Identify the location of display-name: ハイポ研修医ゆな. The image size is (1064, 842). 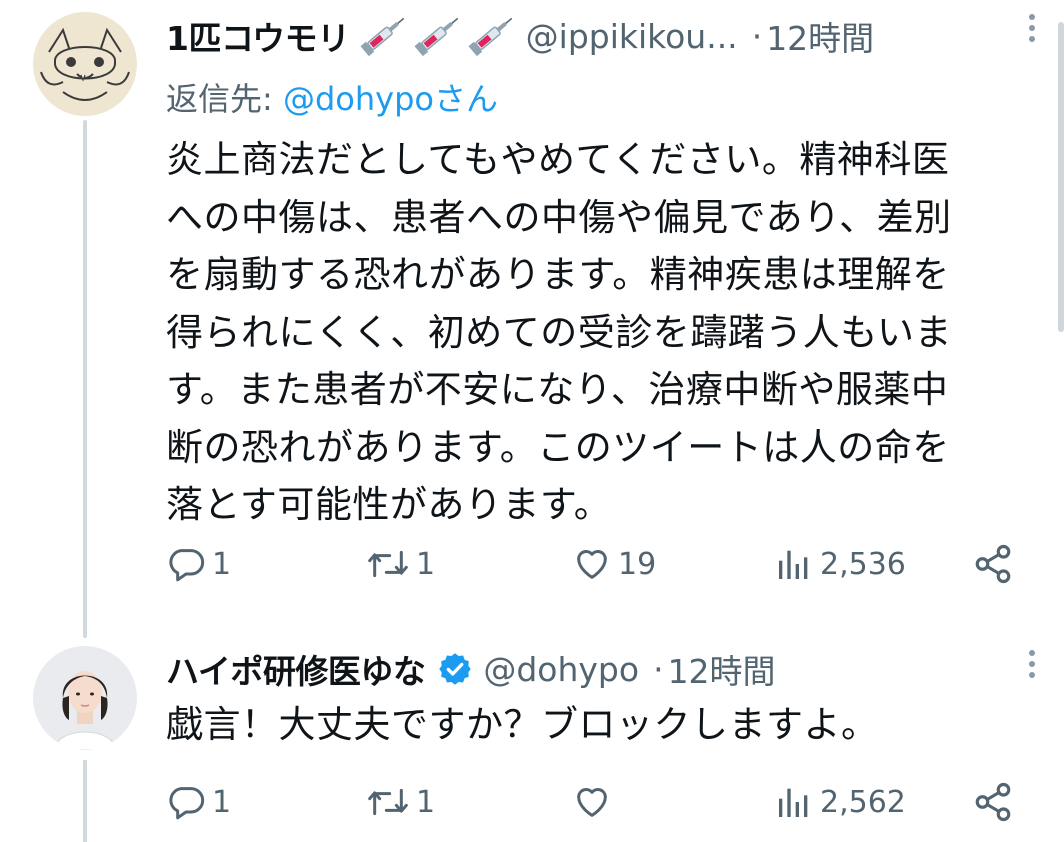
(296, 669).